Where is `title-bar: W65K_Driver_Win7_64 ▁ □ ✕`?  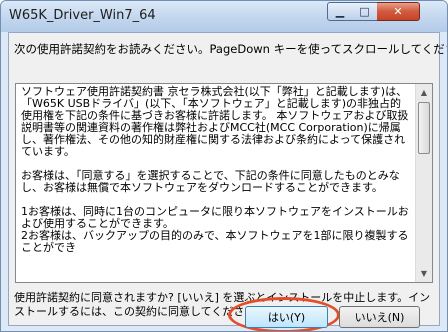
title-bar: W65K_Driver_Win7_64 ▁ □ ✕ is located at coordinates (224, 16).